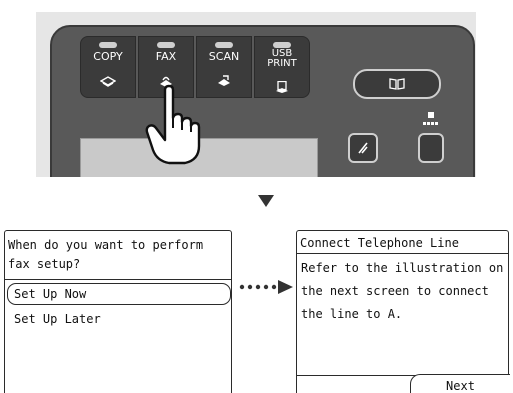 Image resolution: width=513 pixels, height=393 pixels. What do you see at coordinates (166, 56) in the screenshot?
I see `fax-key-label: FAX` at bounding box center [166, 56].